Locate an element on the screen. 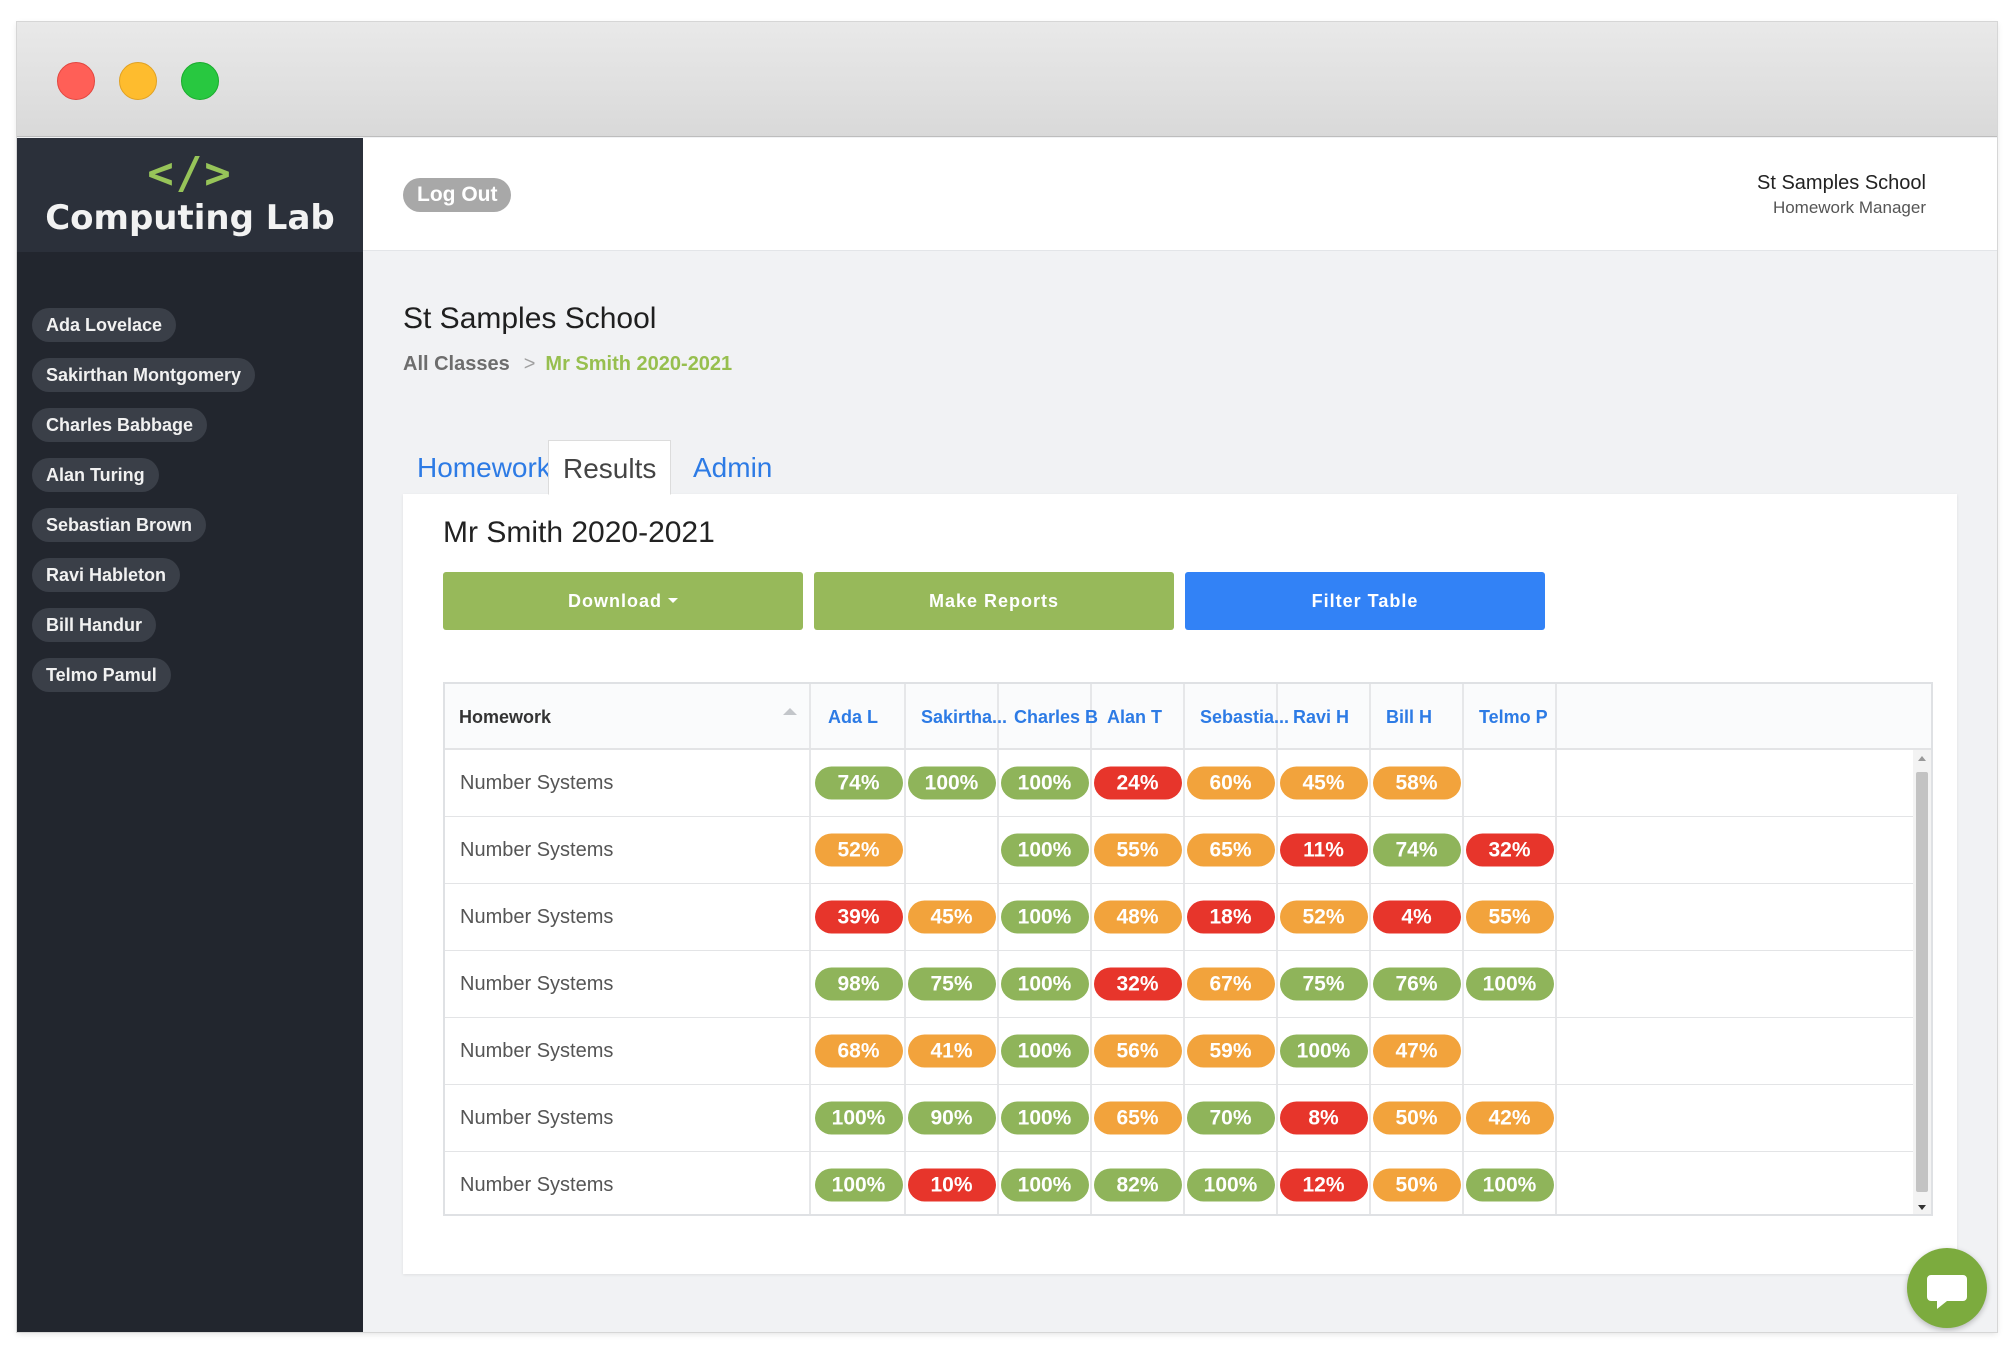  sort-asc-icon is located at coordinates (790, 711).